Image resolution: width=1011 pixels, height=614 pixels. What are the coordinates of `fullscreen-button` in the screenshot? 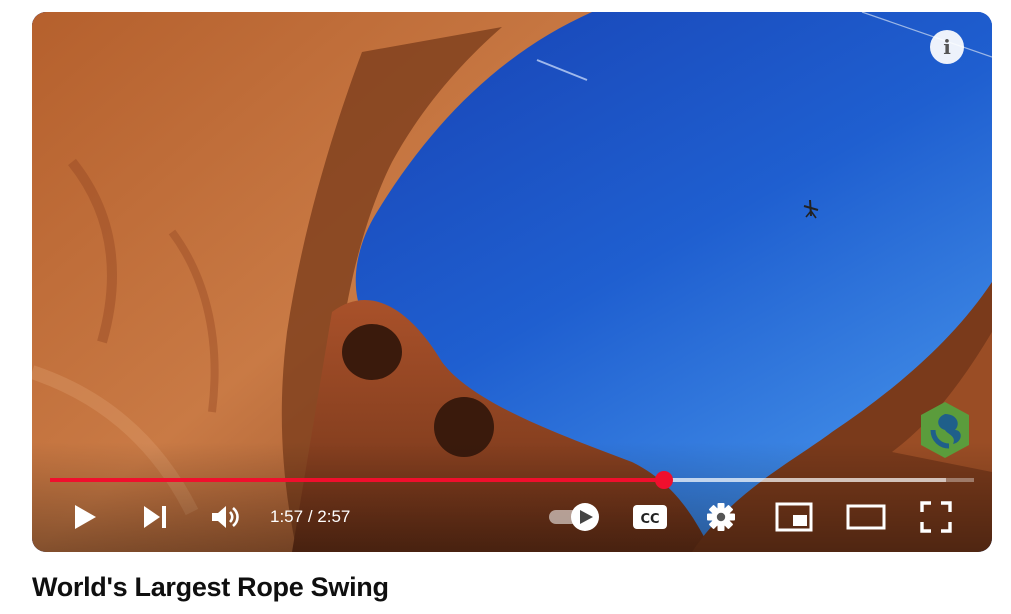 It's located at (936, 517).